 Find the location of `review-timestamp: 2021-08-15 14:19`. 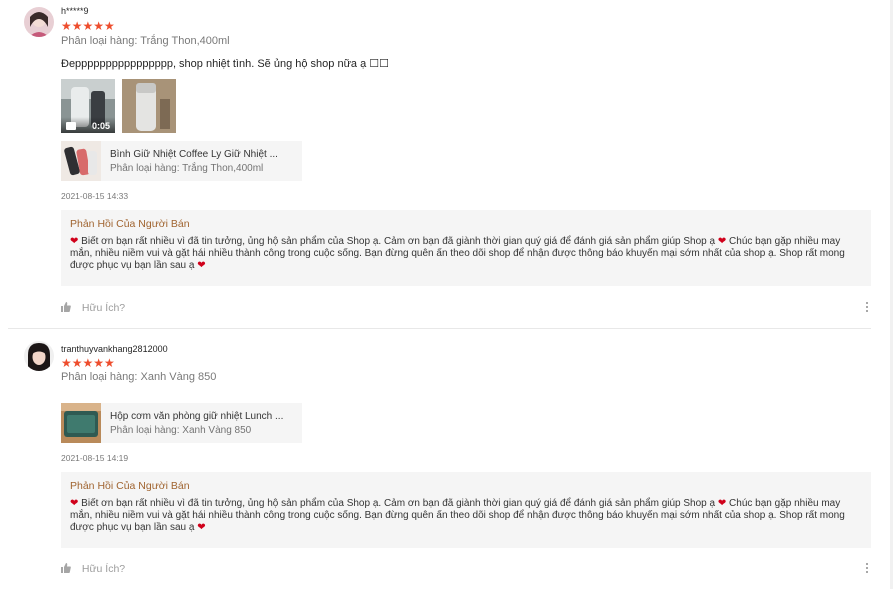

review-timestamp: 2021-08-15 14:19 is located at coordinates (95, 458).